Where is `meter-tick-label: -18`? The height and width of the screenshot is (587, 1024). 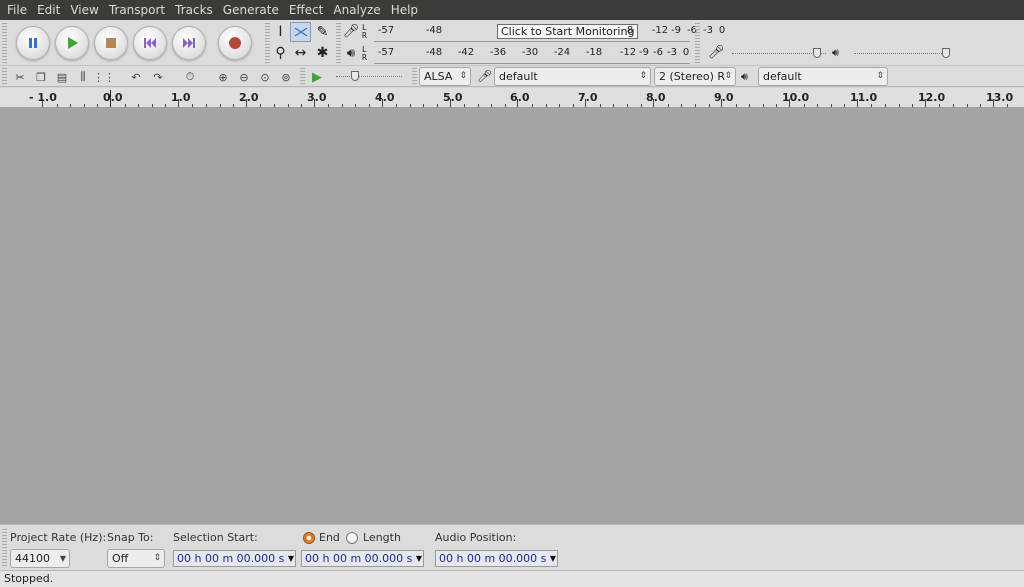 meter-tick-label: -18 is located at coordinates (594, 52).